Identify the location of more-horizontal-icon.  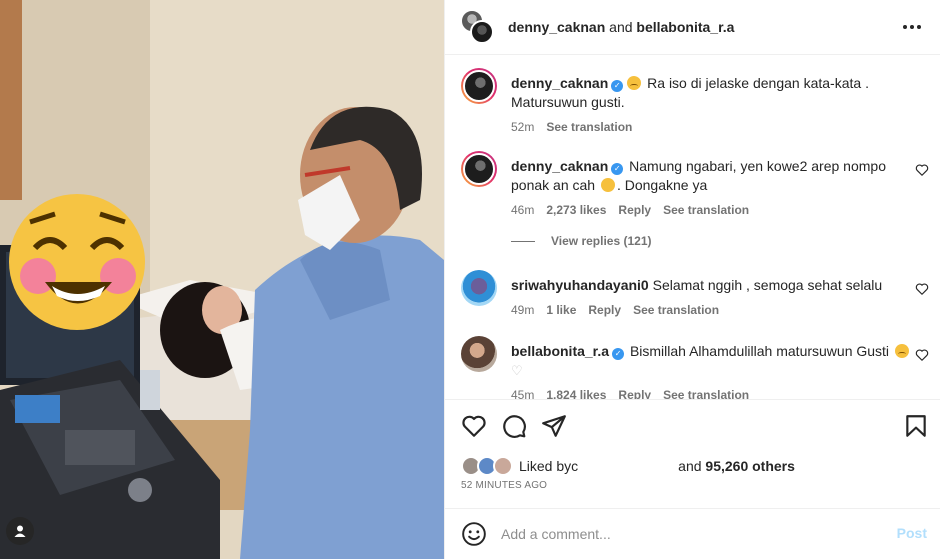
(912, 27).